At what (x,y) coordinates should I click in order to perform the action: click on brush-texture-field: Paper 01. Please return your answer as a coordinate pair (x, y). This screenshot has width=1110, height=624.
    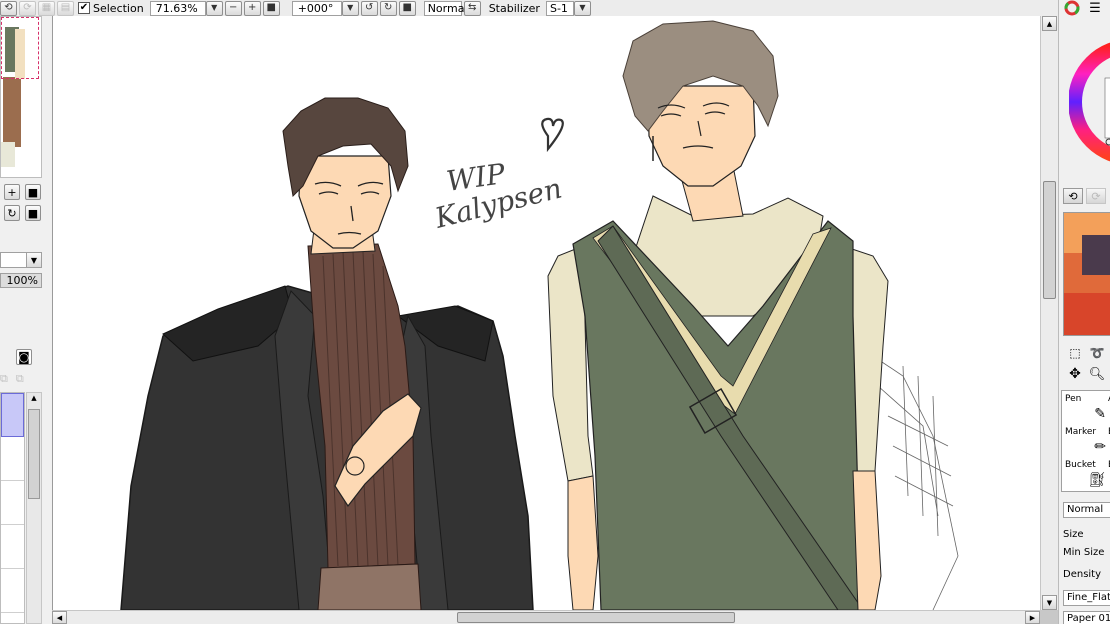
    Looking at the image, I should click on (1086, 617).